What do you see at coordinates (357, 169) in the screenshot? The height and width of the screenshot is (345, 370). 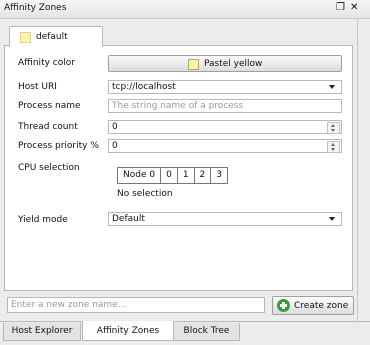 I see `right-border` at bounding box center [357, 169].